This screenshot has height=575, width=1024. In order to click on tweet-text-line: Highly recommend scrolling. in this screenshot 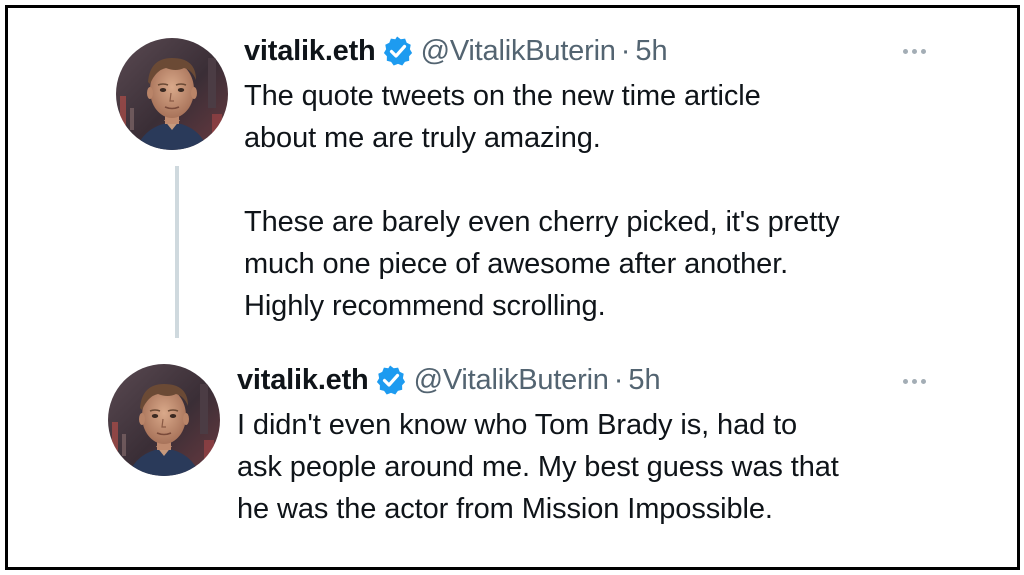, I will do `click(425, 306)`.